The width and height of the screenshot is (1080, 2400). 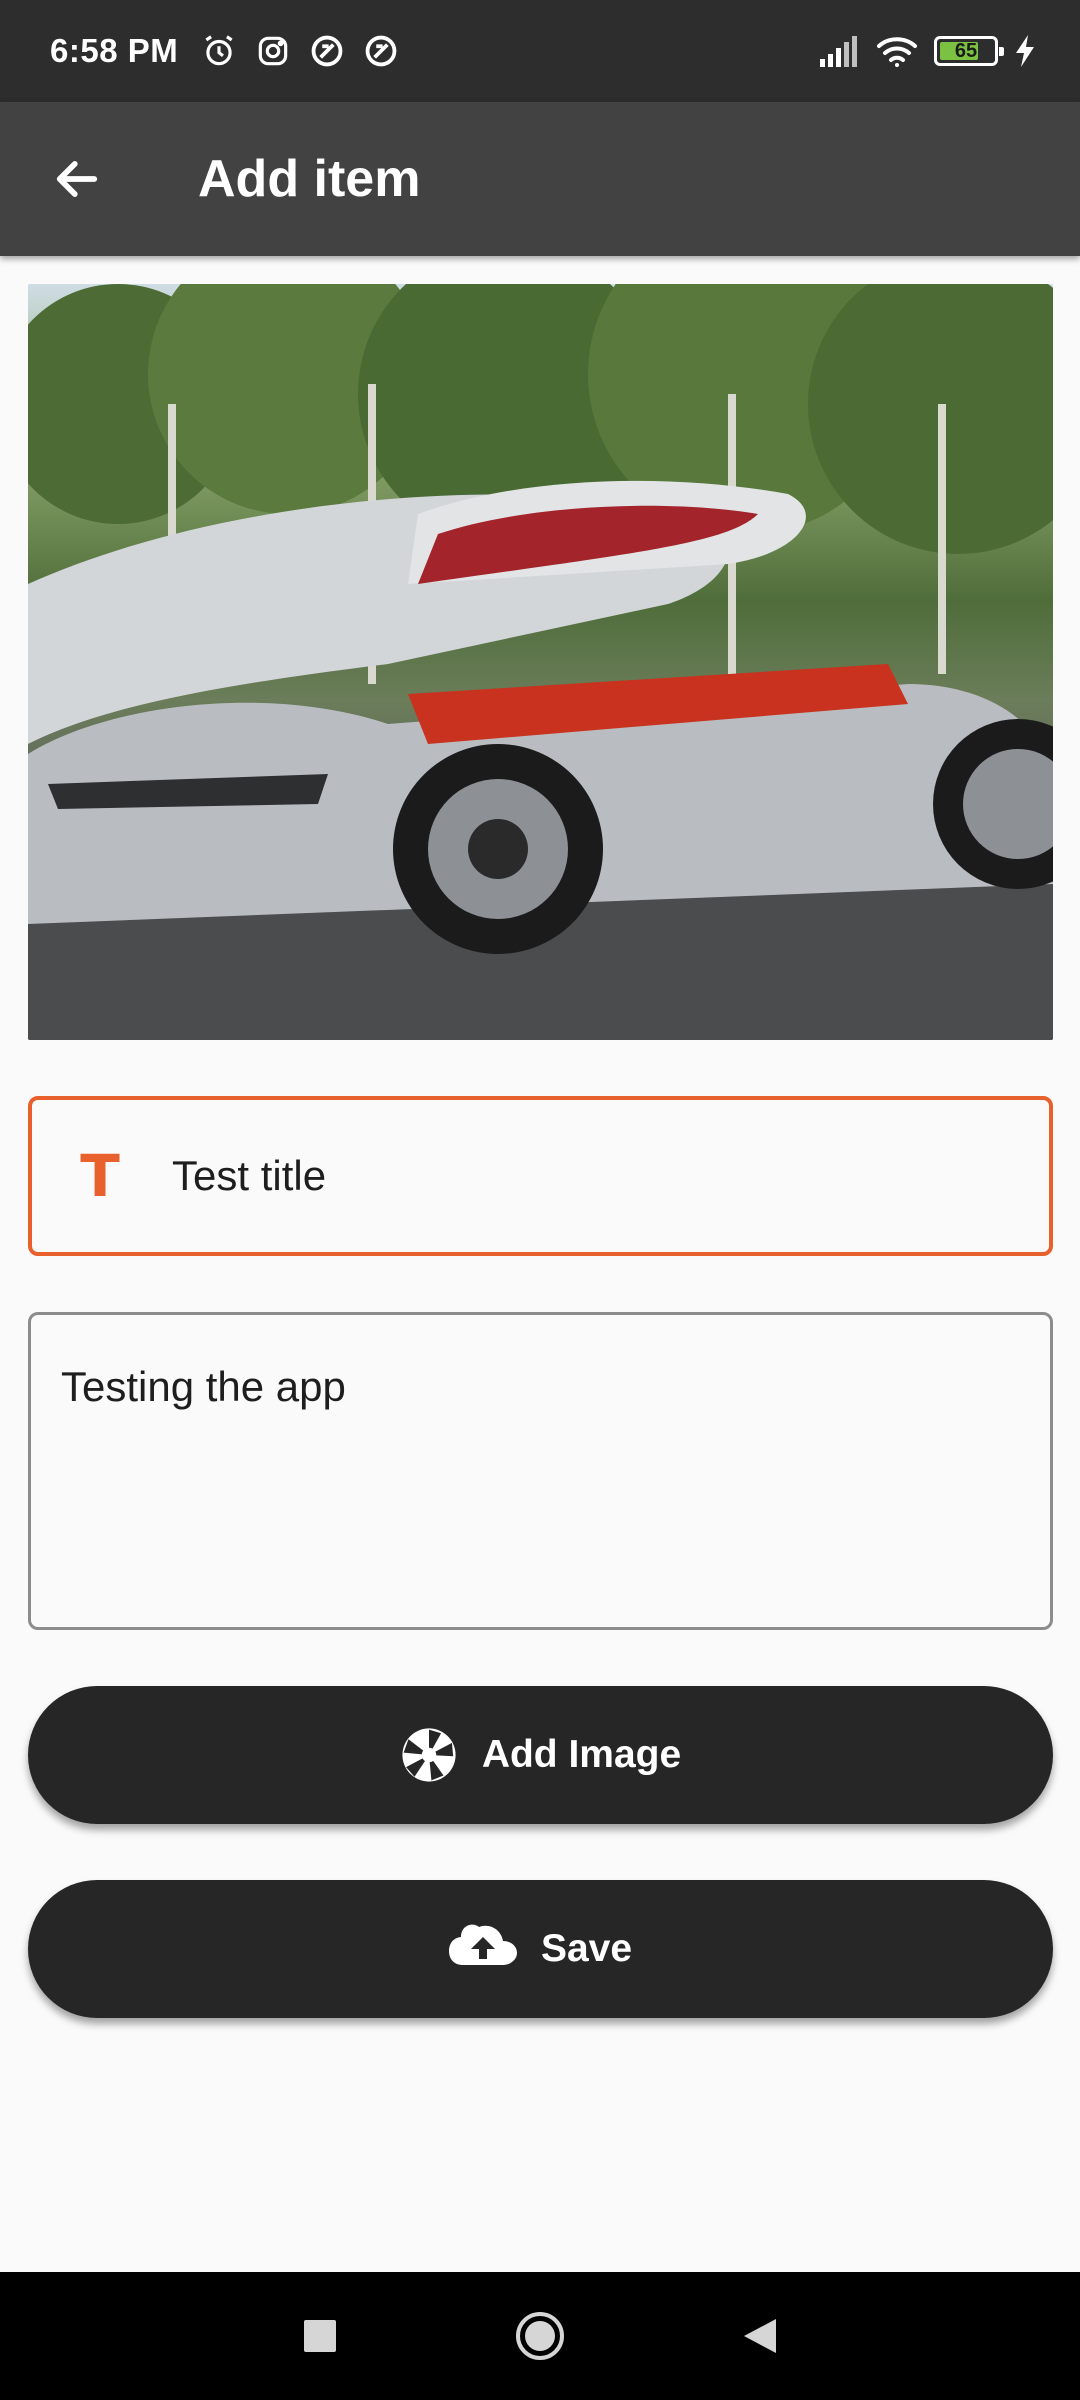 I want to click on status-left: 6:58 PM, so click(x=225, y=51).